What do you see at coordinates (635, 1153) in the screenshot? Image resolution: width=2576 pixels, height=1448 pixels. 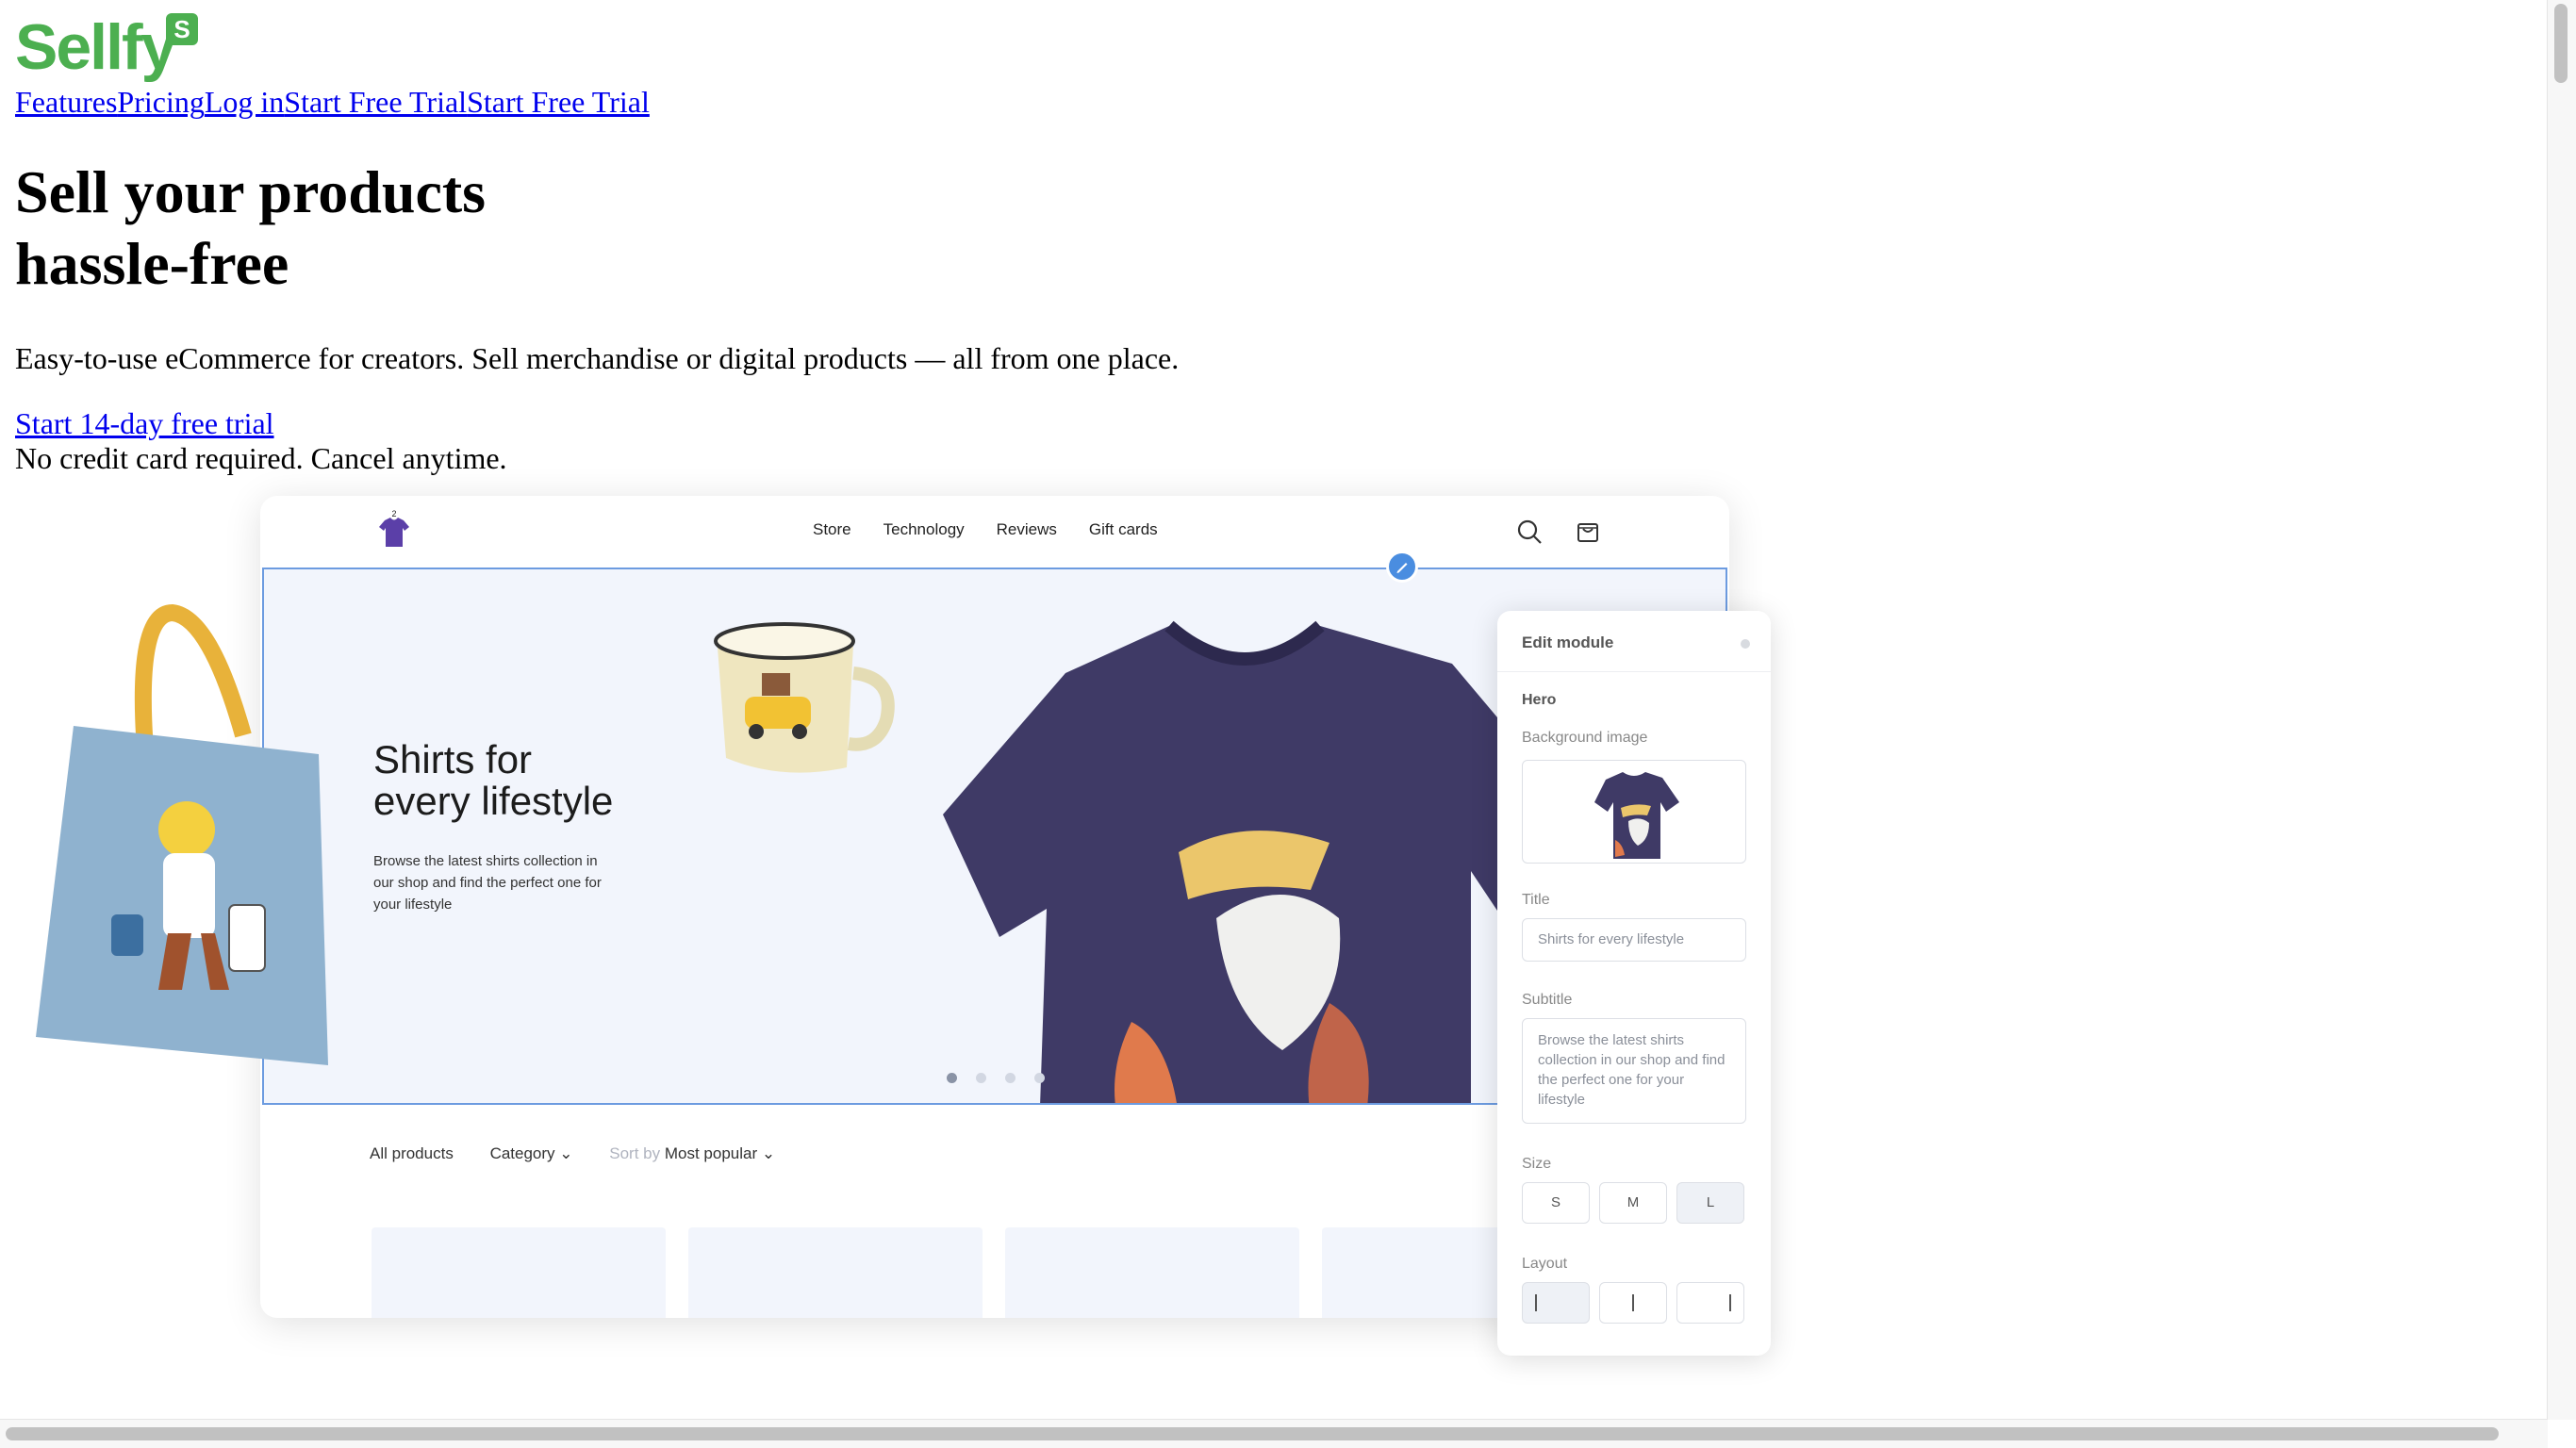 I see `sort-by-label: Sort by` at bounding box center [635, 1153].